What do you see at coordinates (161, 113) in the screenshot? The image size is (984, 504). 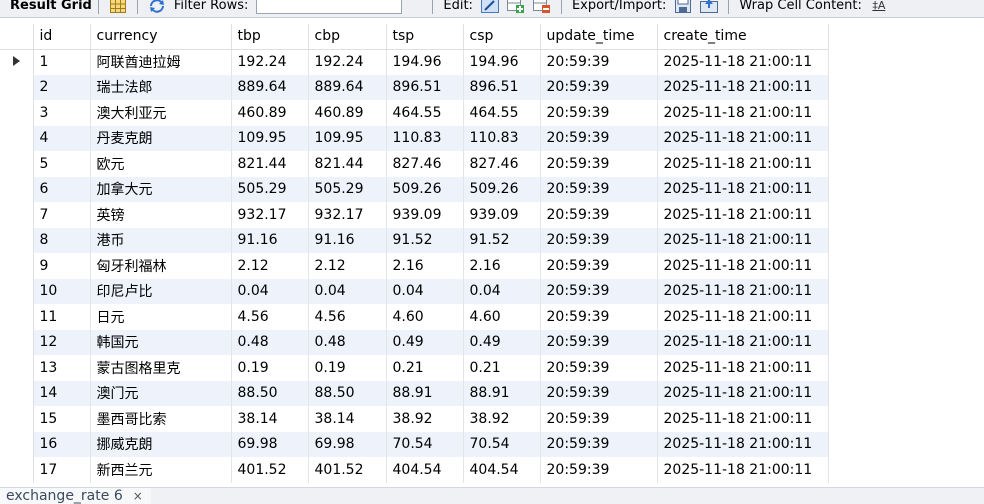 I see `cell-currency: 澳大利亚元` at bounding box center [161, 113].